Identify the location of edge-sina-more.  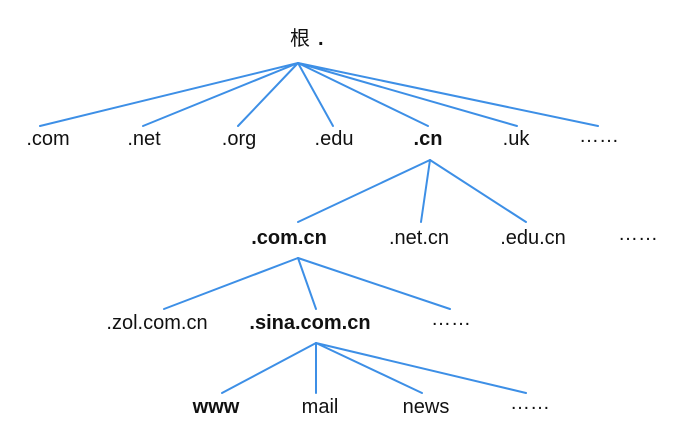
(421, 368).